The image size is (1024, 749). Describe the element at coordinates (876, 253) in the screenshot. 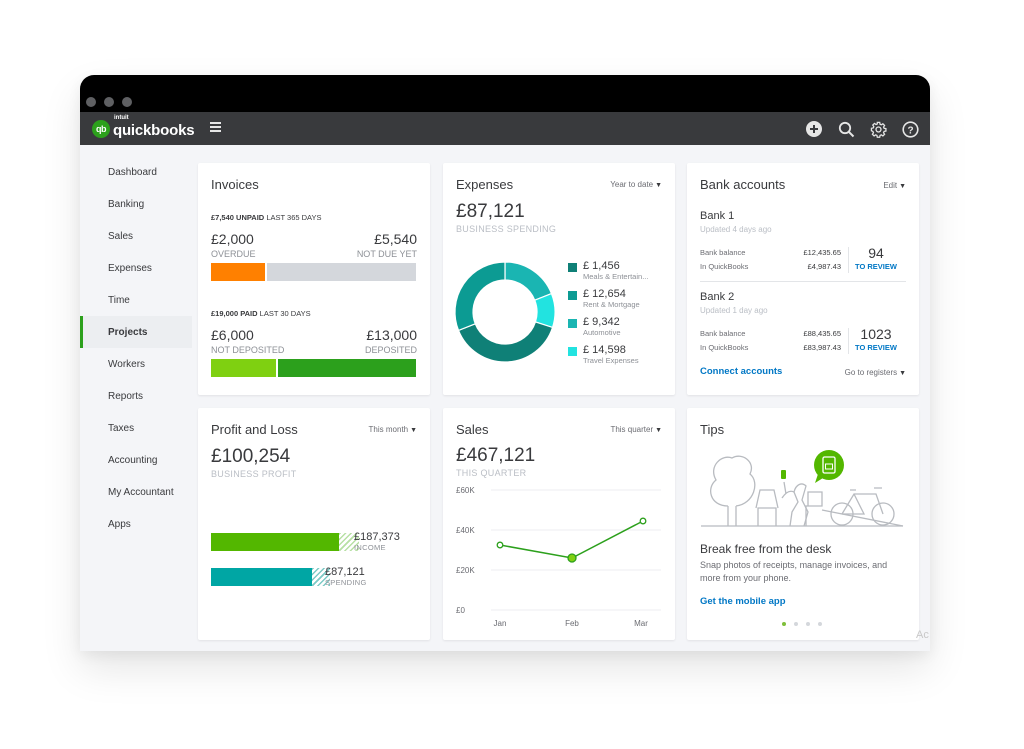

I see `bank1-review-count: 94` at that location.